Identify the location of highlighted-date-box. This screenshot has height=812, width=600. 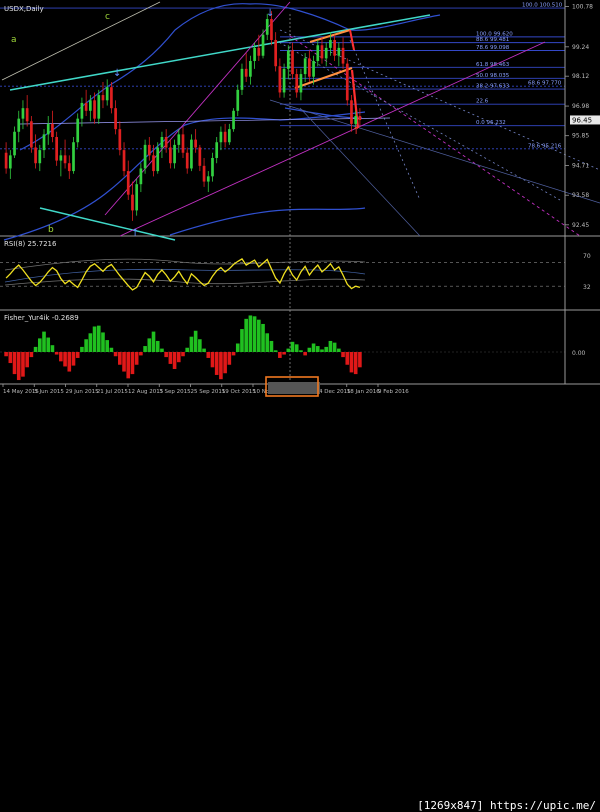
(294, 388).